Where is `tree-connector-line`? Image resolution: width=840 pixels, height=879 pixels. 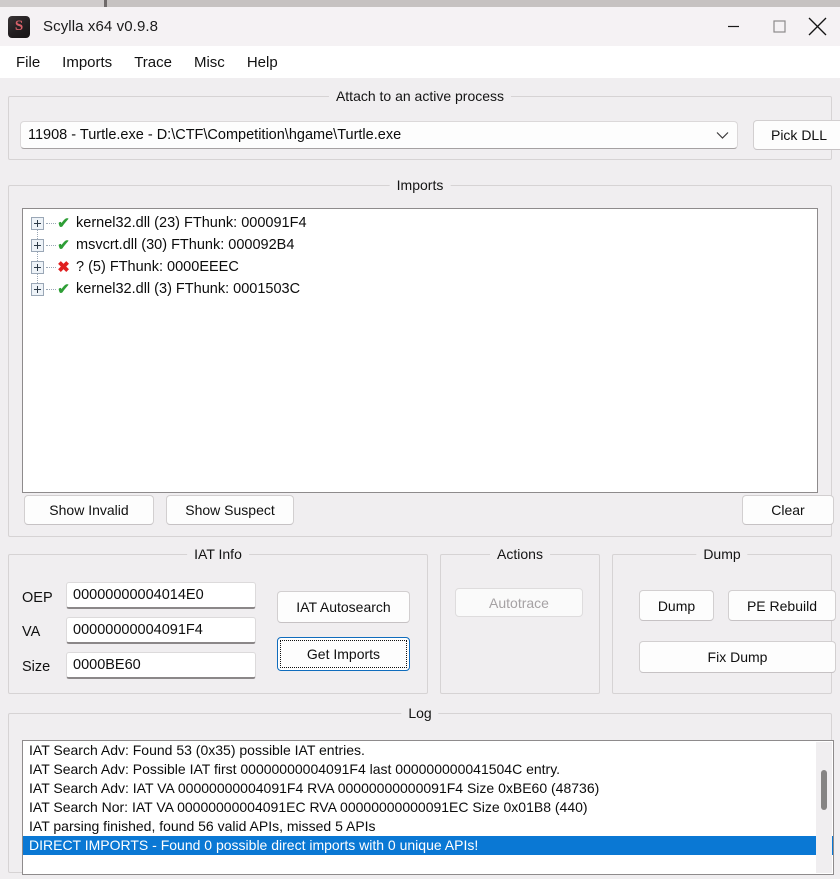
tree-connector-line is located at coordinates (37, 256).